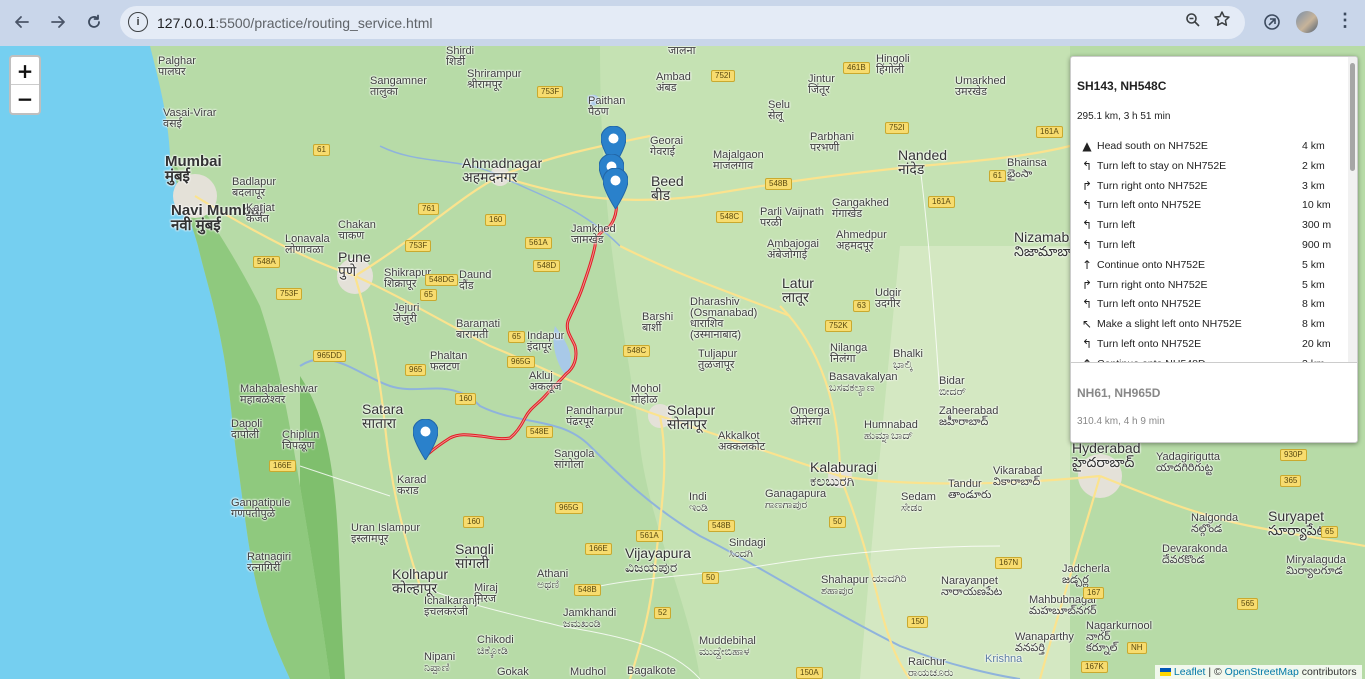 The width and height of the screenshot is (1365, 679). What do you see at coordinates (1307, 22) in the screenshot?
I see `profile-avatar` at bounding box center [1307, 22].